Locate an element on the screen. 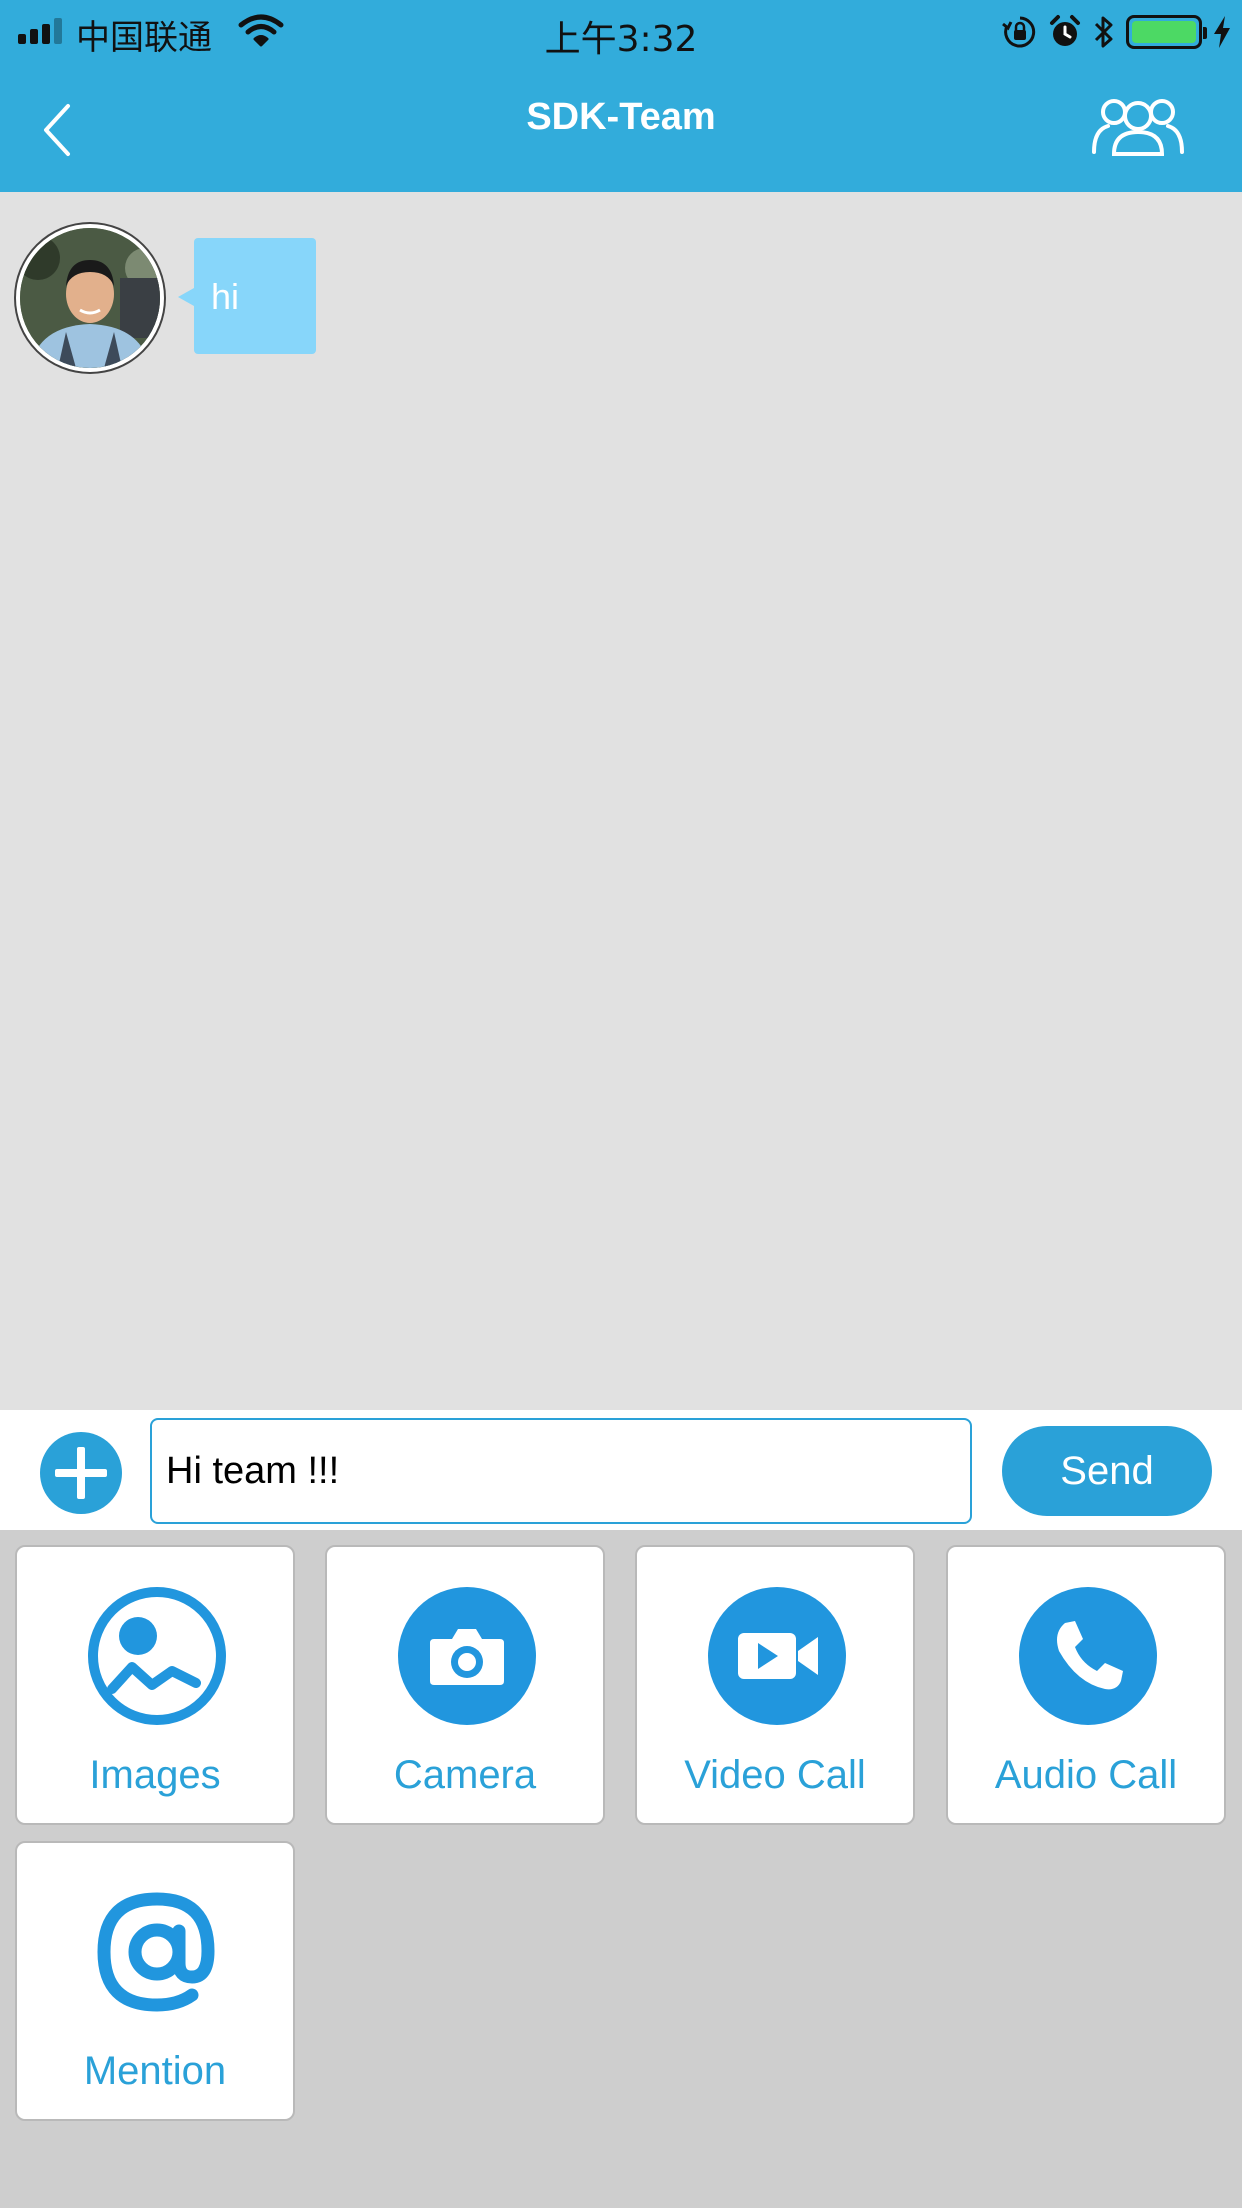  message-bubble: hi is located at coordinates (247, 296).